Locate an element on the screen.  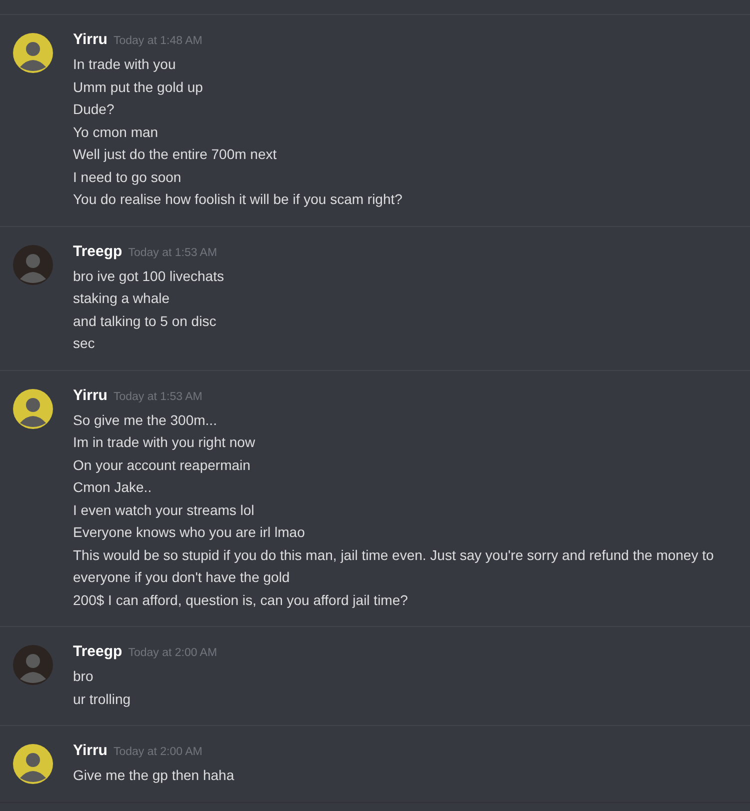
message-text: staking a whale is located at coordinates (122, 298).